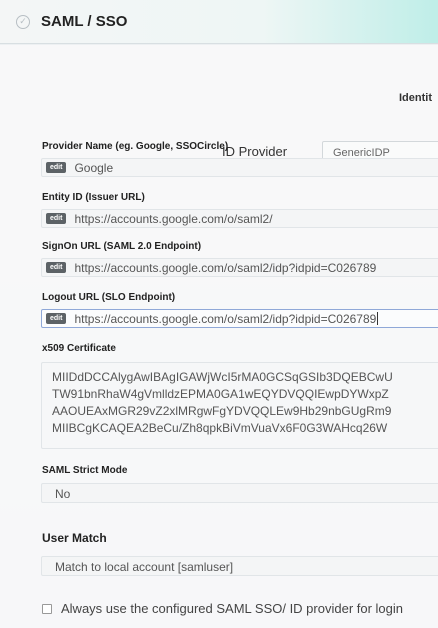 The image size is (438, 628). I want to click on page-header: ✓ SAML / SSO, so click(219, 22).